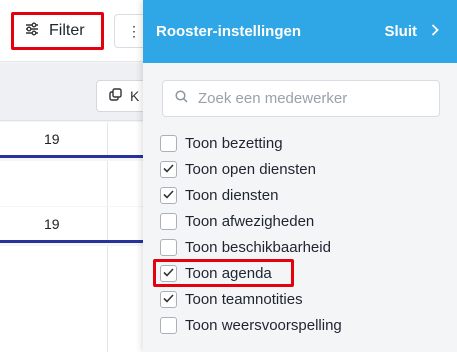 The height and width of the screenshot is (352, 457). What do you see at coordinates (67, 30) in the screenshot?
I see `filter-button-label: Filter` at bounding box center [67, 30].